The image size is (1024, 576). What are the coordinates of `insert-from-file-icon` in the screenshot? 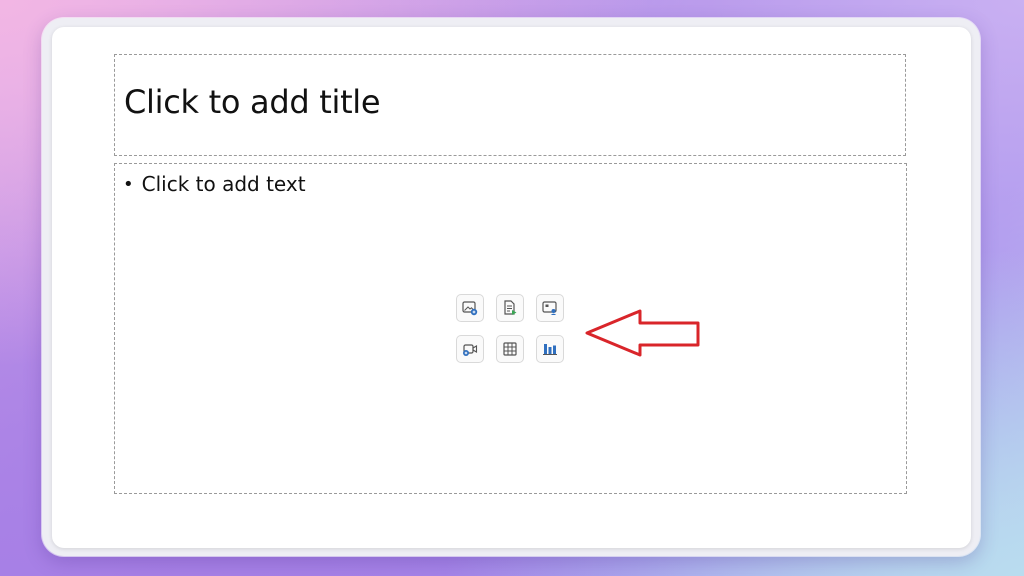 It's located at (510, 307).